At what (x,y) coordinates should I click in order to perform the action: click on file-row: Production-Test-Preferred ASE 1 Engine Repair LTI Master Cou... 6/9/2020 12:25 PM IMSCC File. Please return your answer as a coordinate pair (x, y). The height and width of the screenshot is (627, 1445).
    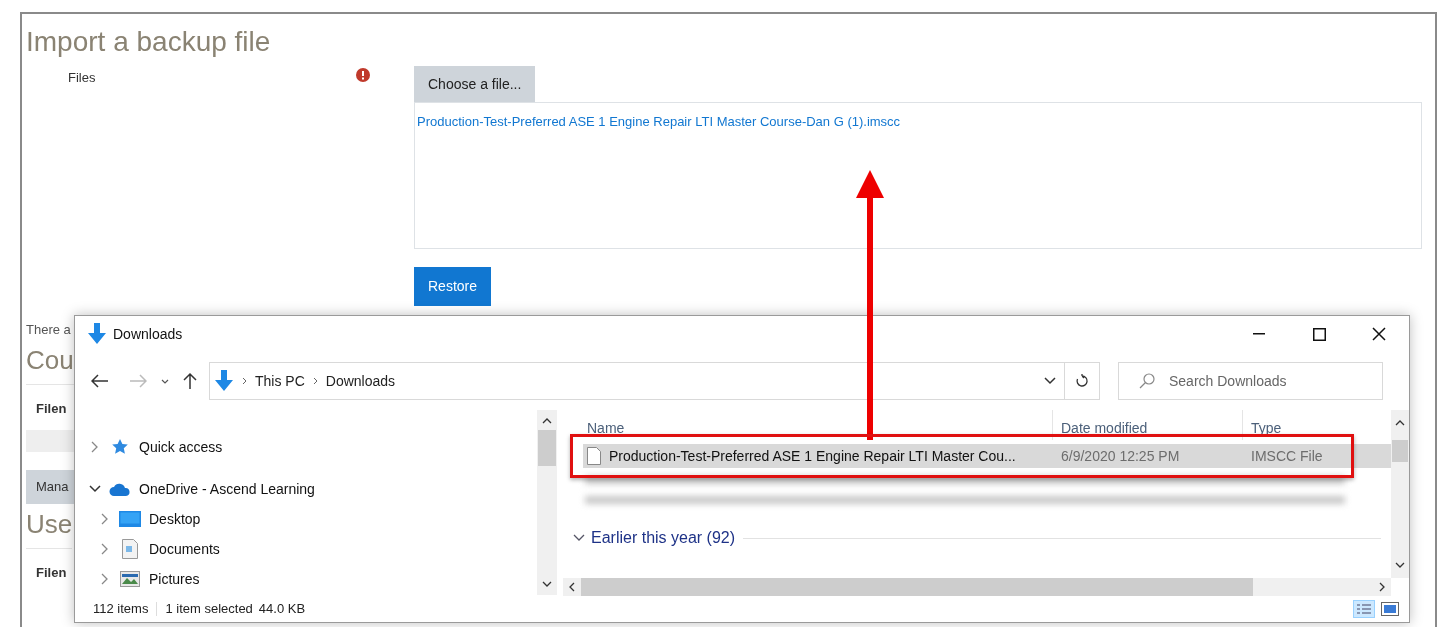
    Looking at the image, I should click on (987, 456).